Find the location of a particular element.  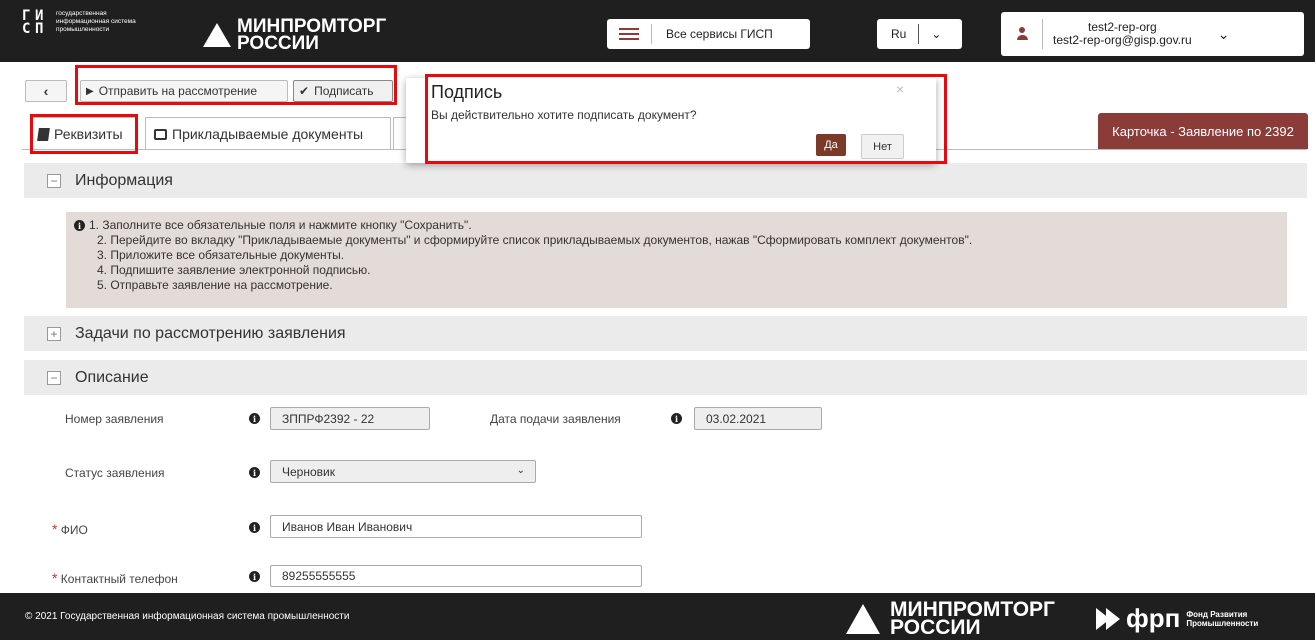

tab-attached-documents: Прикладываемые документы is located at coordinates (268, 133).